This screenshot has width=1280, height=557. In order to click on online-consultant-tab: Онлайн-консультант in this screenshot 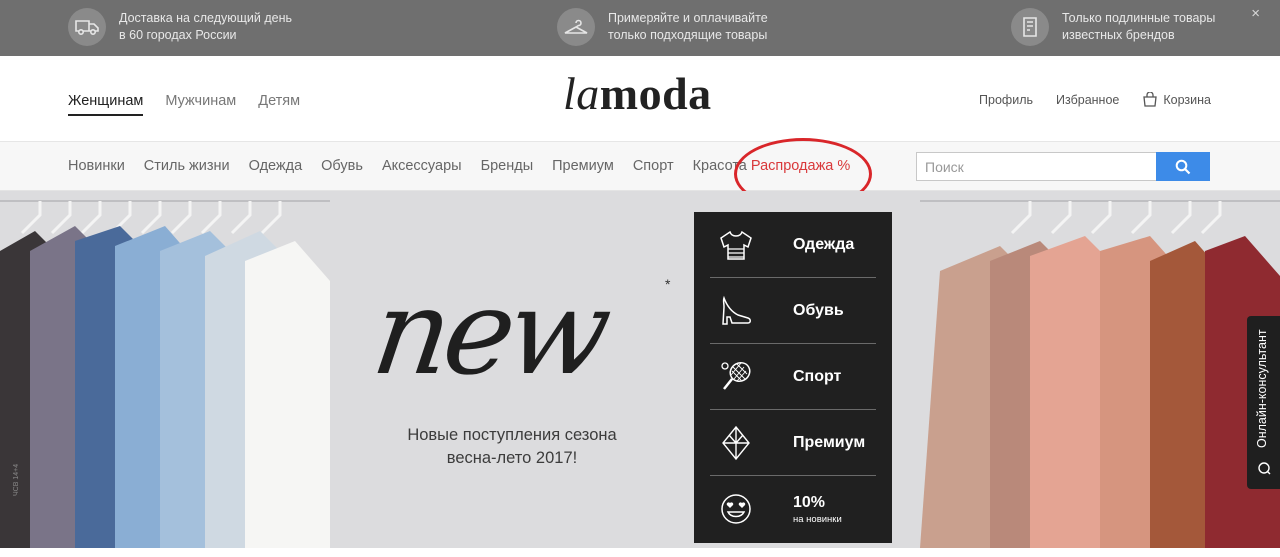, I will do `click(1263, 402)`.